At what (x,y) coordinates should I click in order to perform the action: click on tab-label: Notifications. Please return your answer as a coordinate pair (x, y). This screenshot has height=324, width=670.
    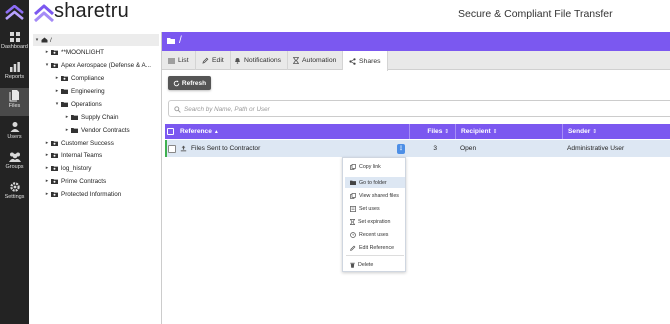
    Looking at the image, I should click on (263, 60).